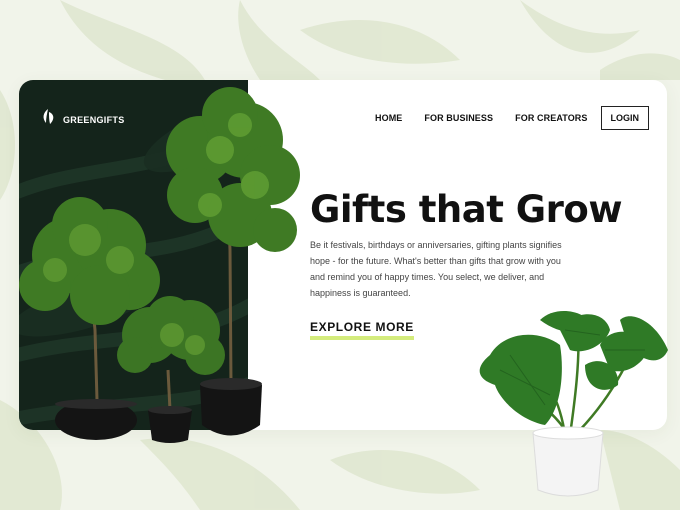 The height and width of the screenshot is (510, 680). I want to click on brand-logo: GREENGIFTS, so click(82, 119).